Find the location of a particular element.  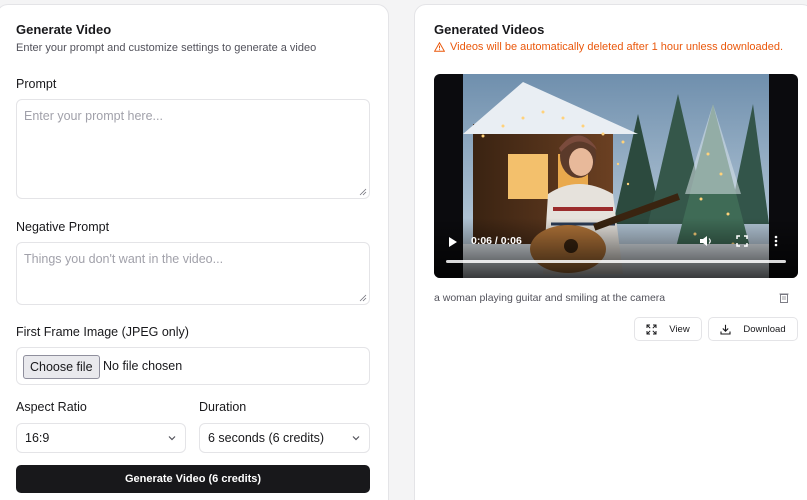

first-frame-label: First Frame Image (JPEG only) is located at coordinates (102, 332).